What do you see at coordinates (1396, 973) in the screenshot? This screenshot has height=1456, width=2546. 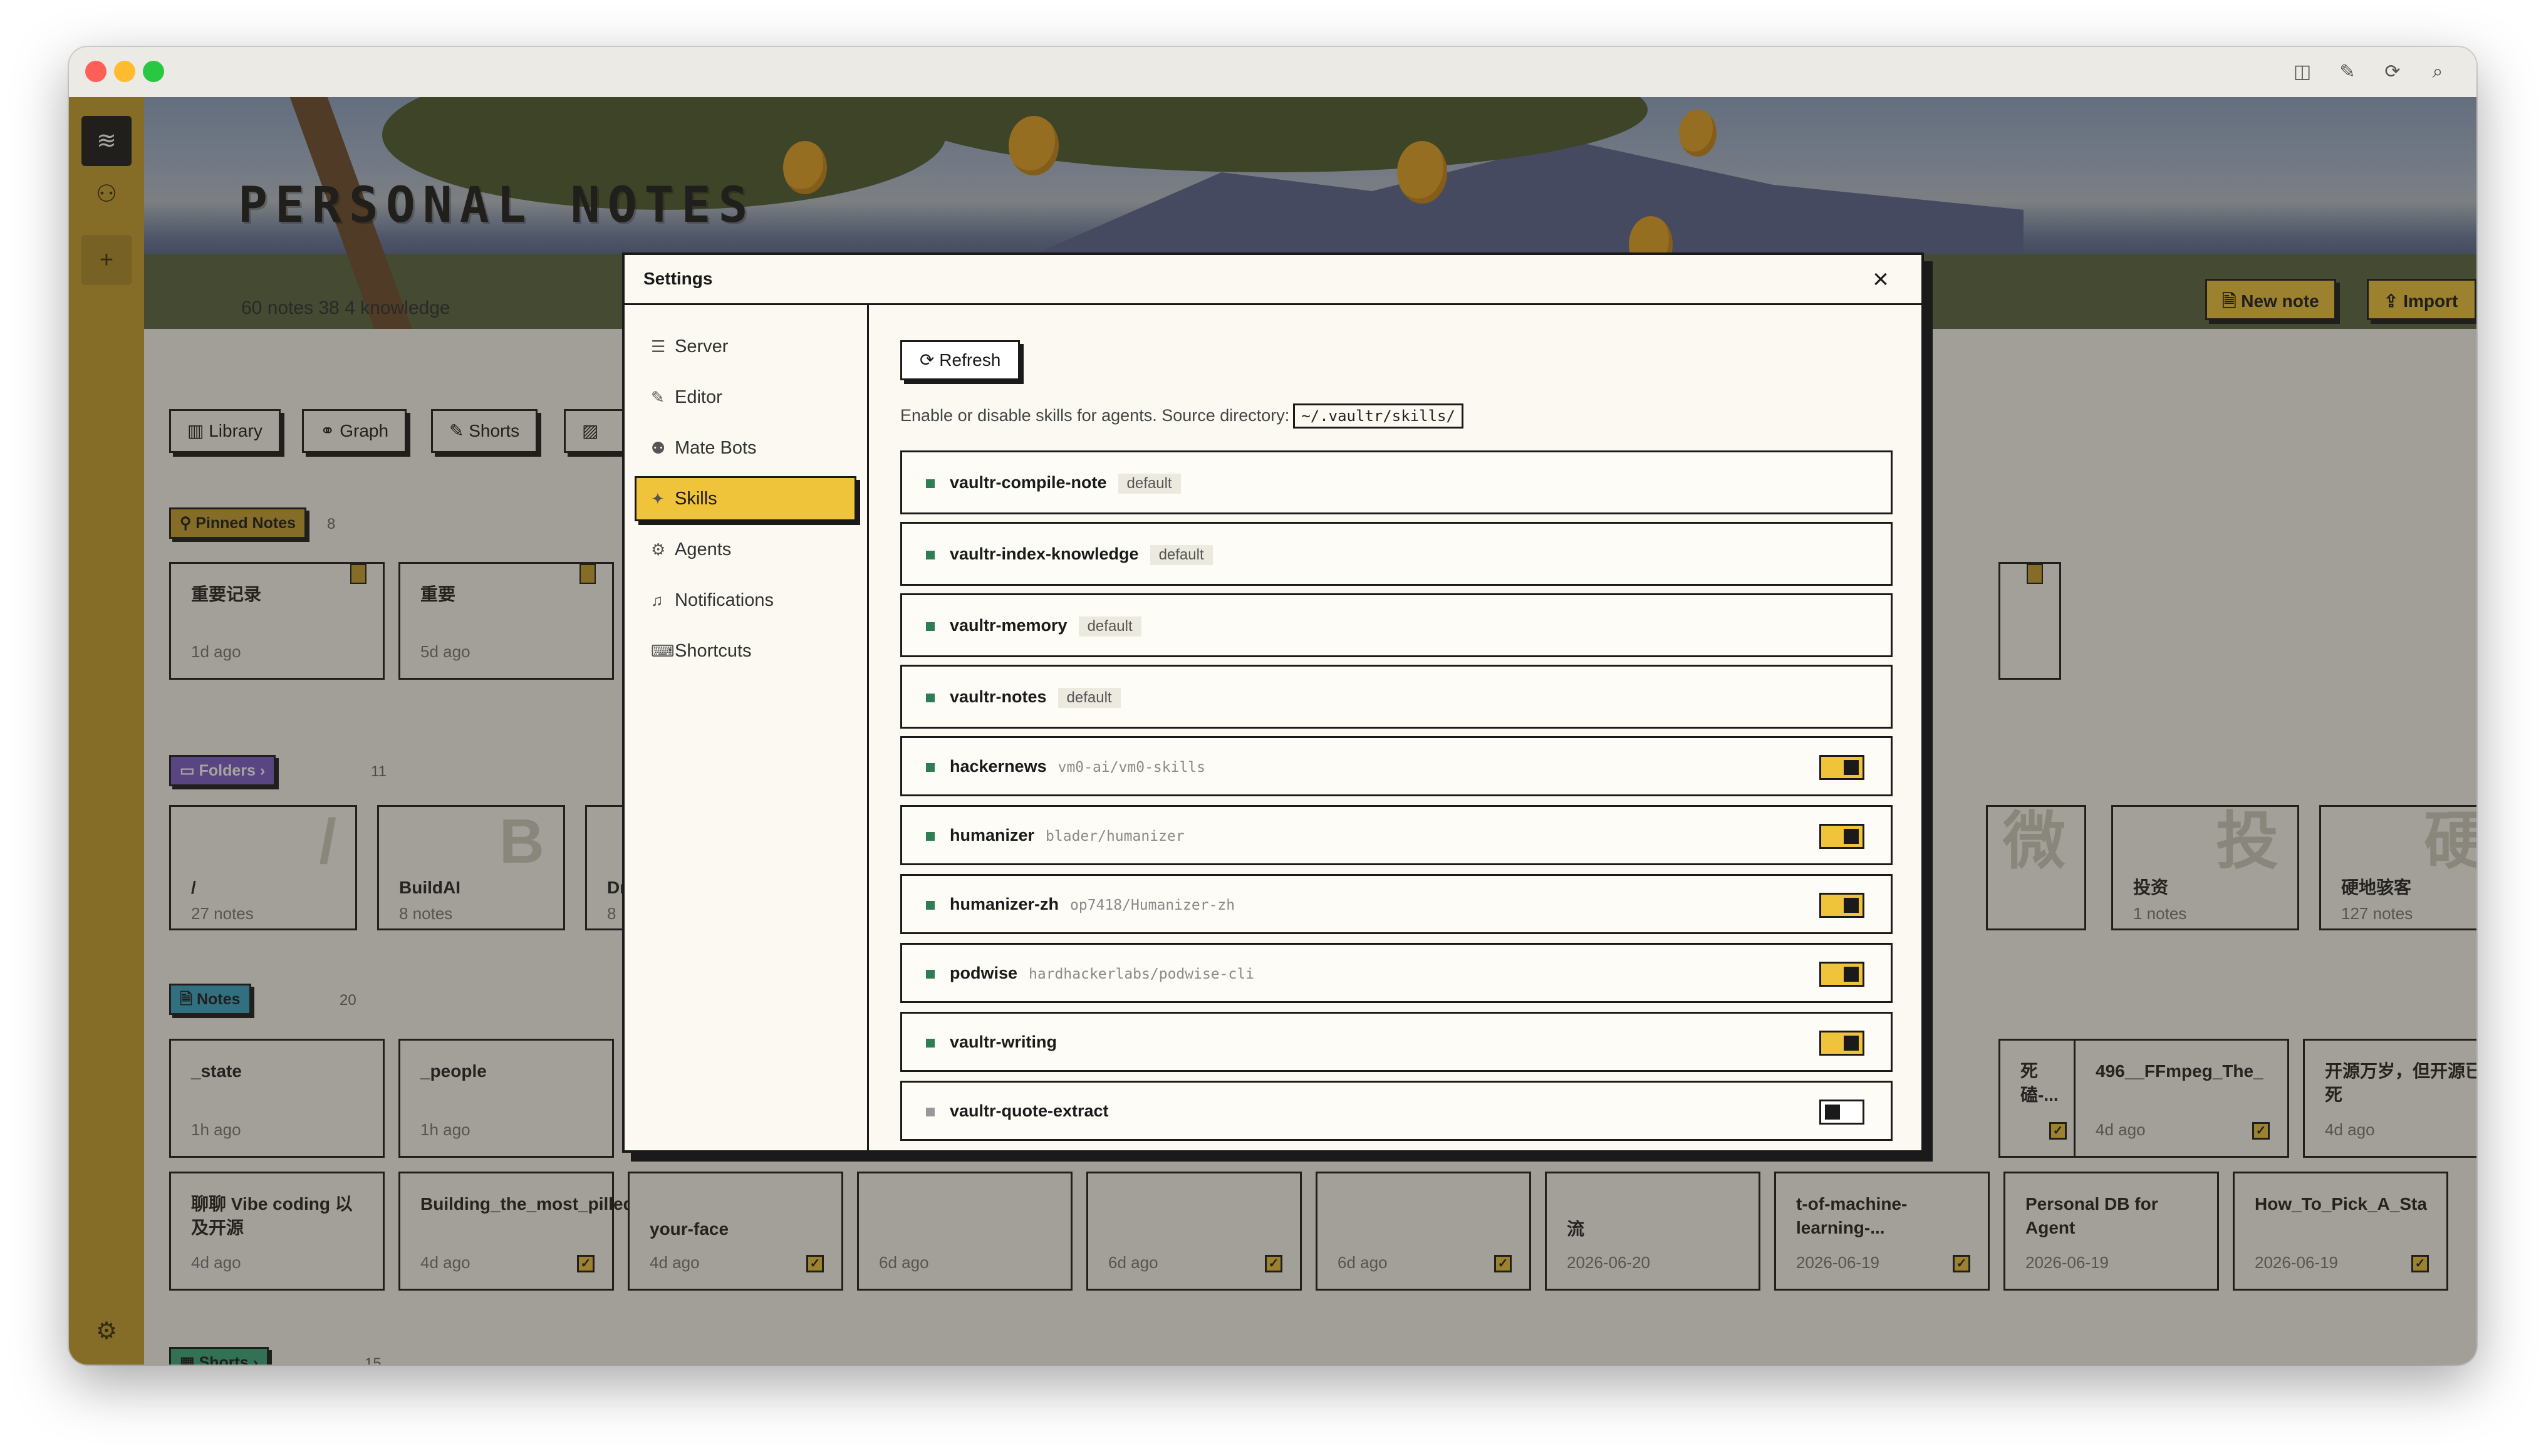 I see `skill-row: podwise hardhackerlabs/podwise-cli` at bounding box center [1396, 973].